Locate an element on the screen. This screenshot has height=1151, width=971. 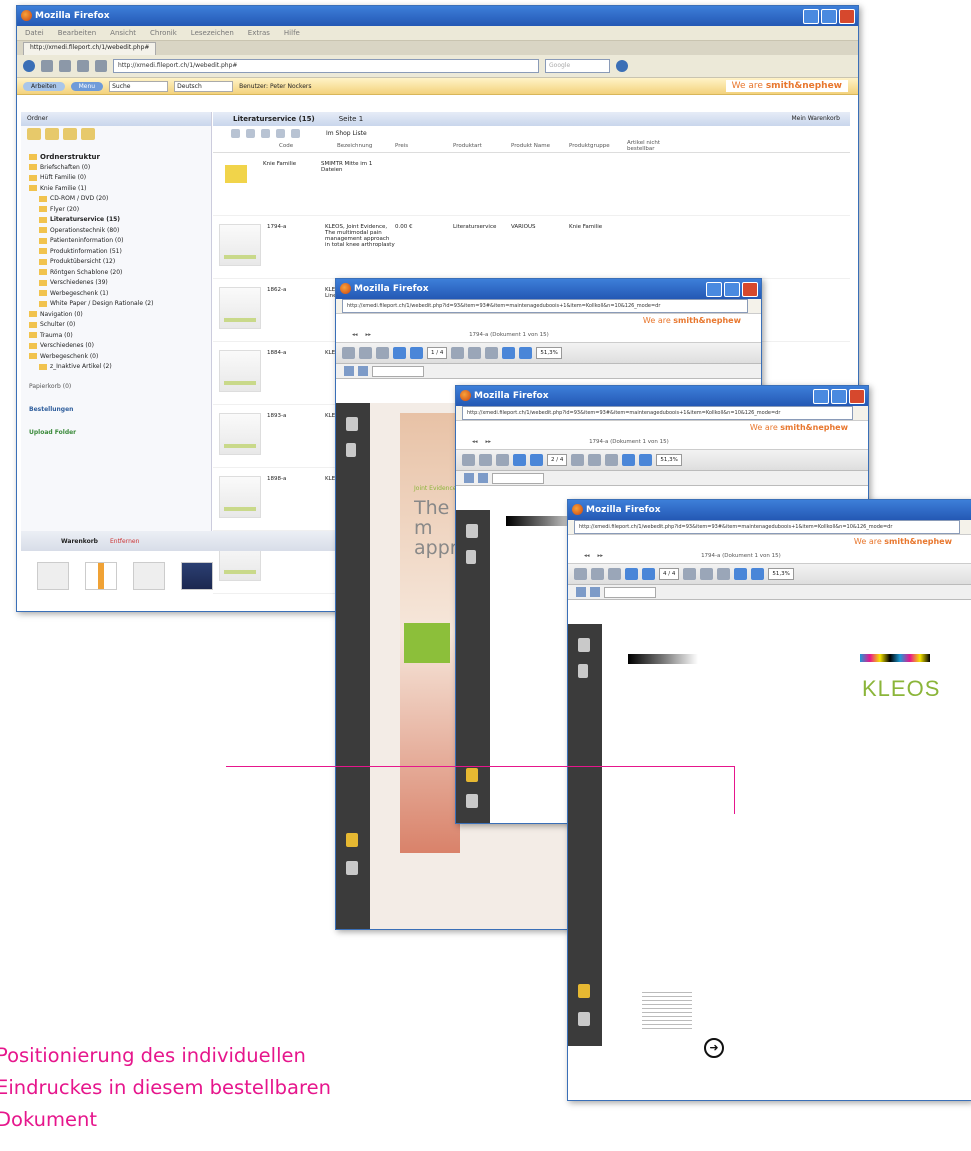
up-icon is located at coordinates (235, 133).